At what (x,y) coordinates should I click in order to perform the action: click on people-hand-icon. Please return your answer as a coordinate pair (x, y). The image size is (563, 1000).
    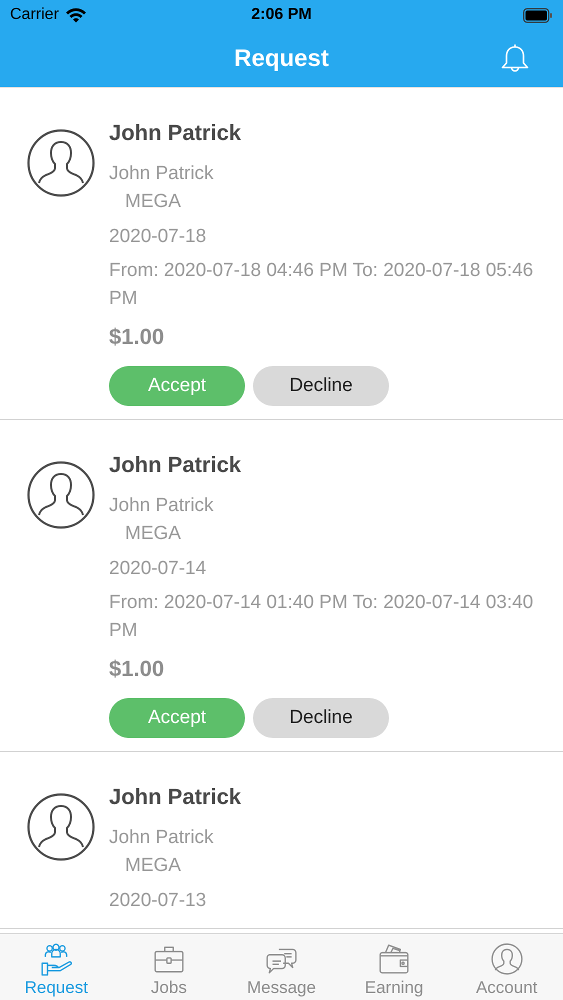
    Looking at the image, I should click on (56, 959).